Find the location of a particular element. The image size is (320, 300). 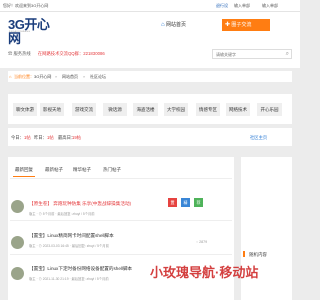

nav-forum-button: ✚ 圈子交流 is located at coordinates (246, 25).